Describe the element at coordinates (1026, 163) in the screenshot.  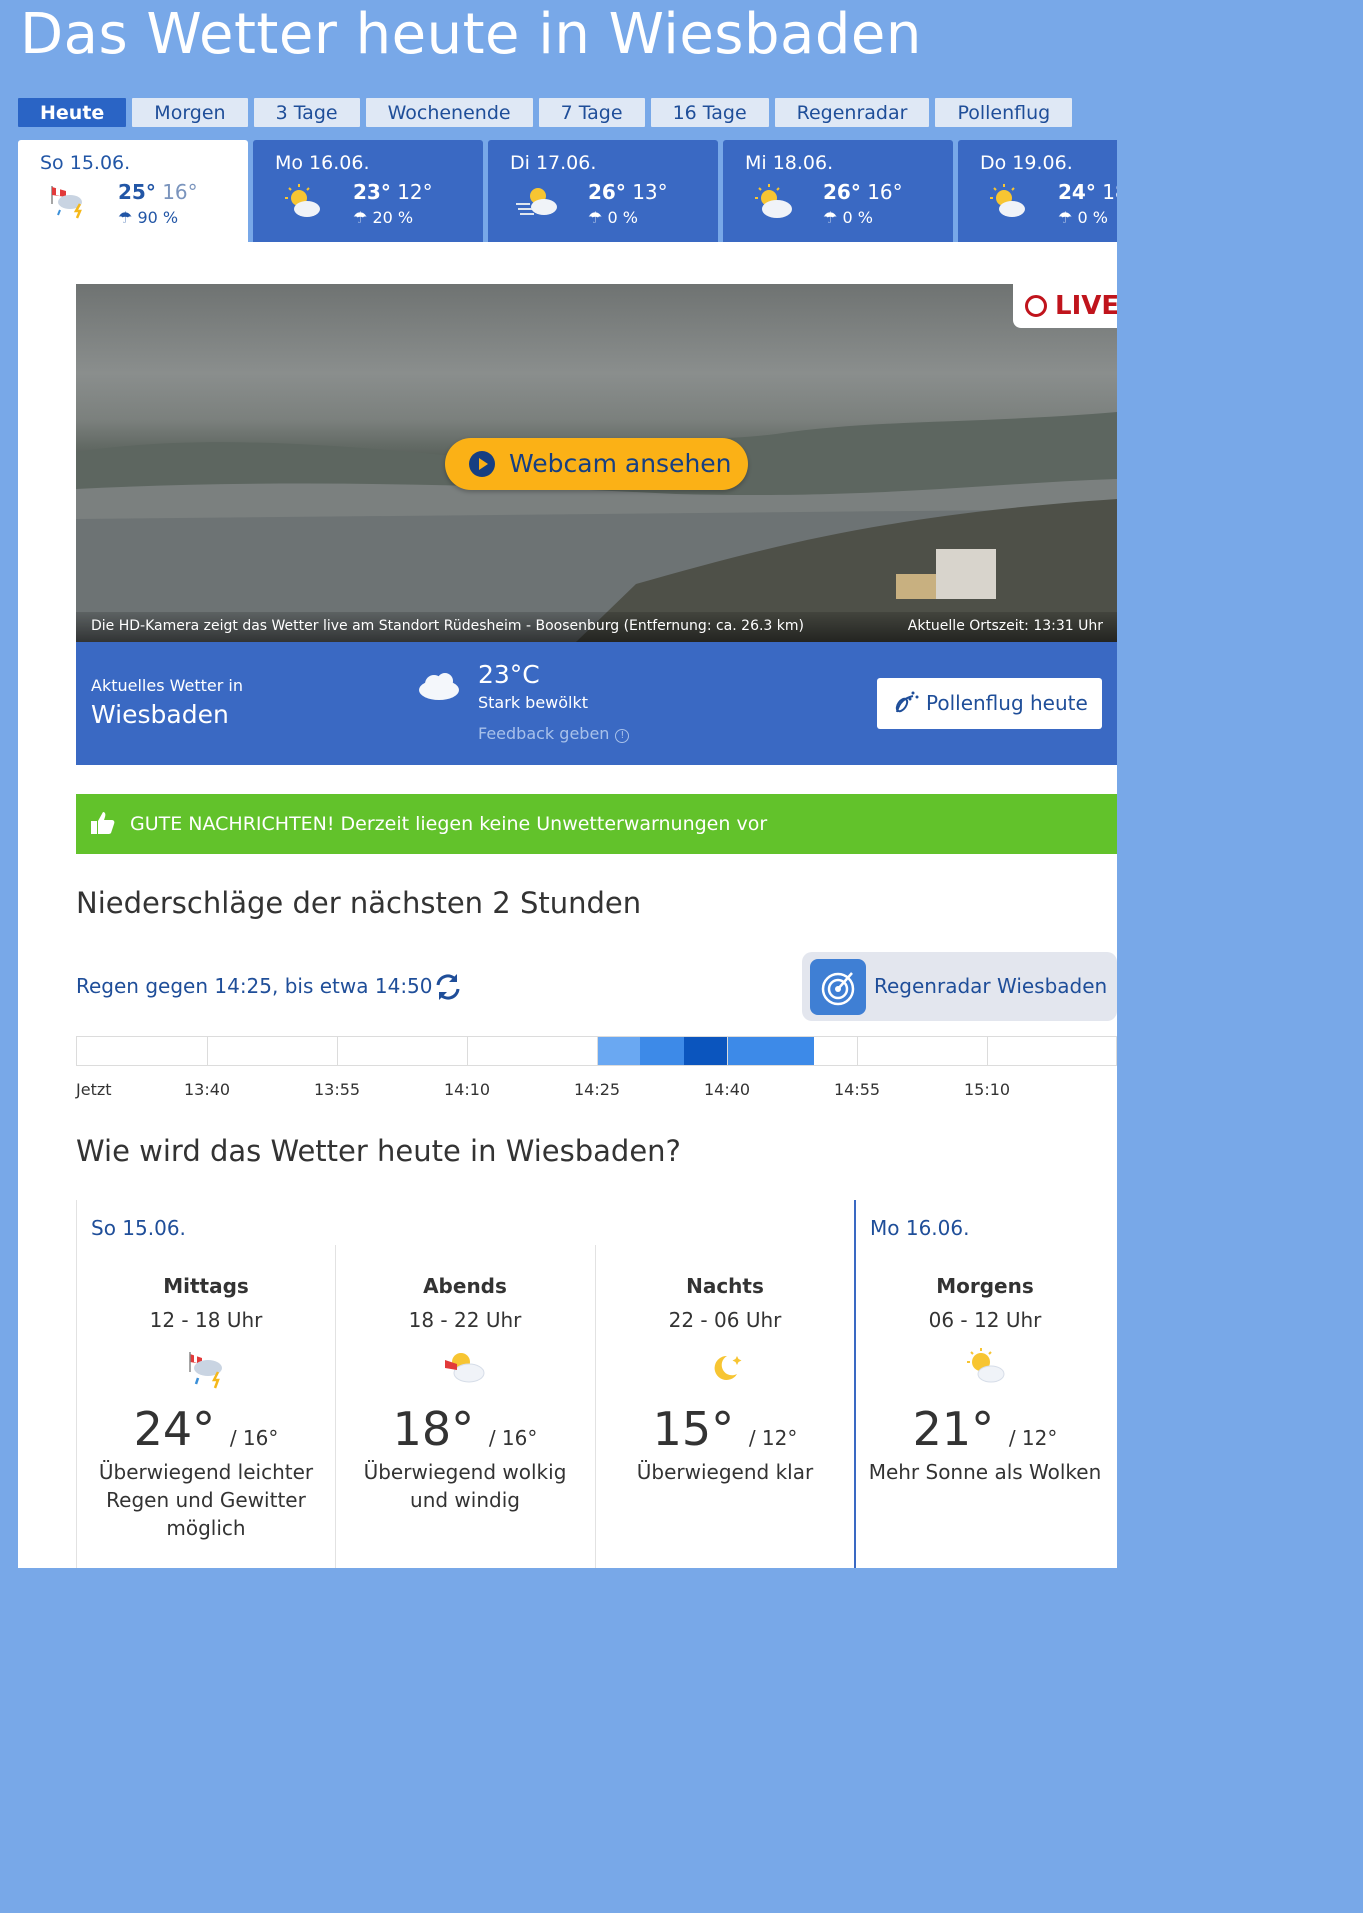
I see `day-label: Do 19.06.` at that location.